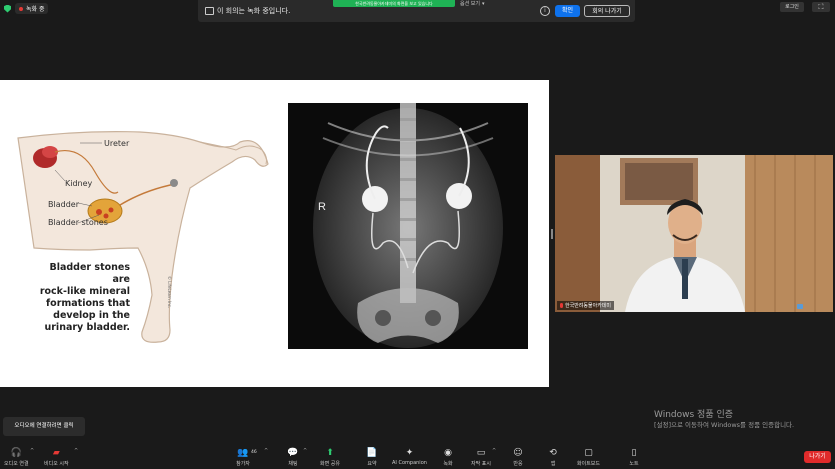 The image size is (835, 469). I want to click on cc-icon: ▭, so click(481, 452).